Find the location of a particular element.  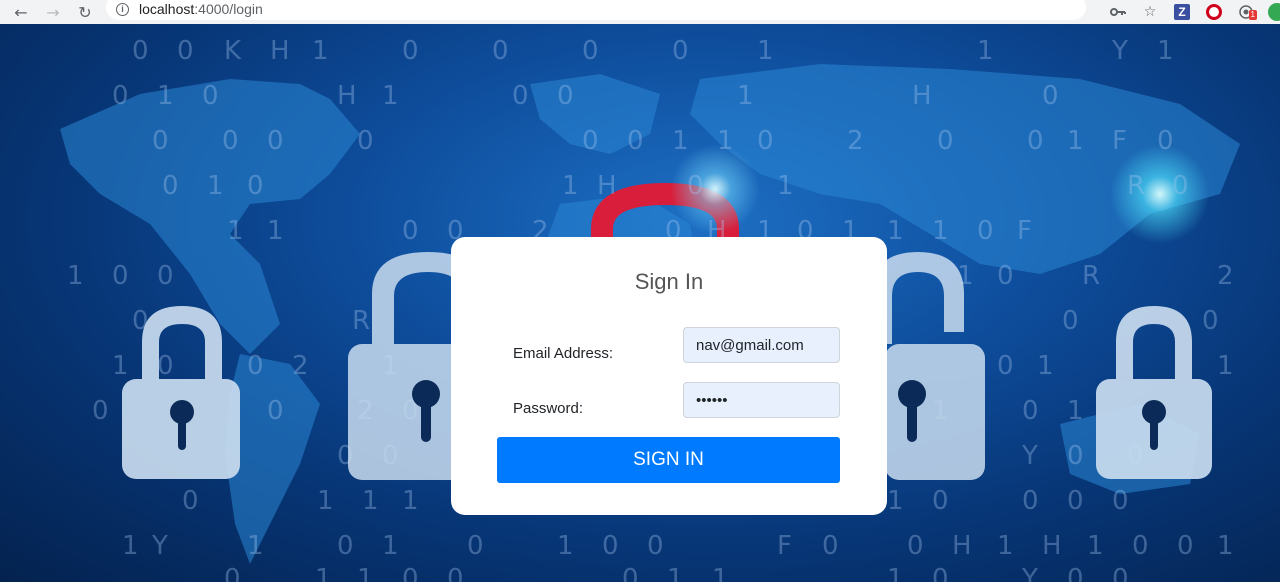

address-bar: i localhost:4000/login is located at coordinates (596, 10).